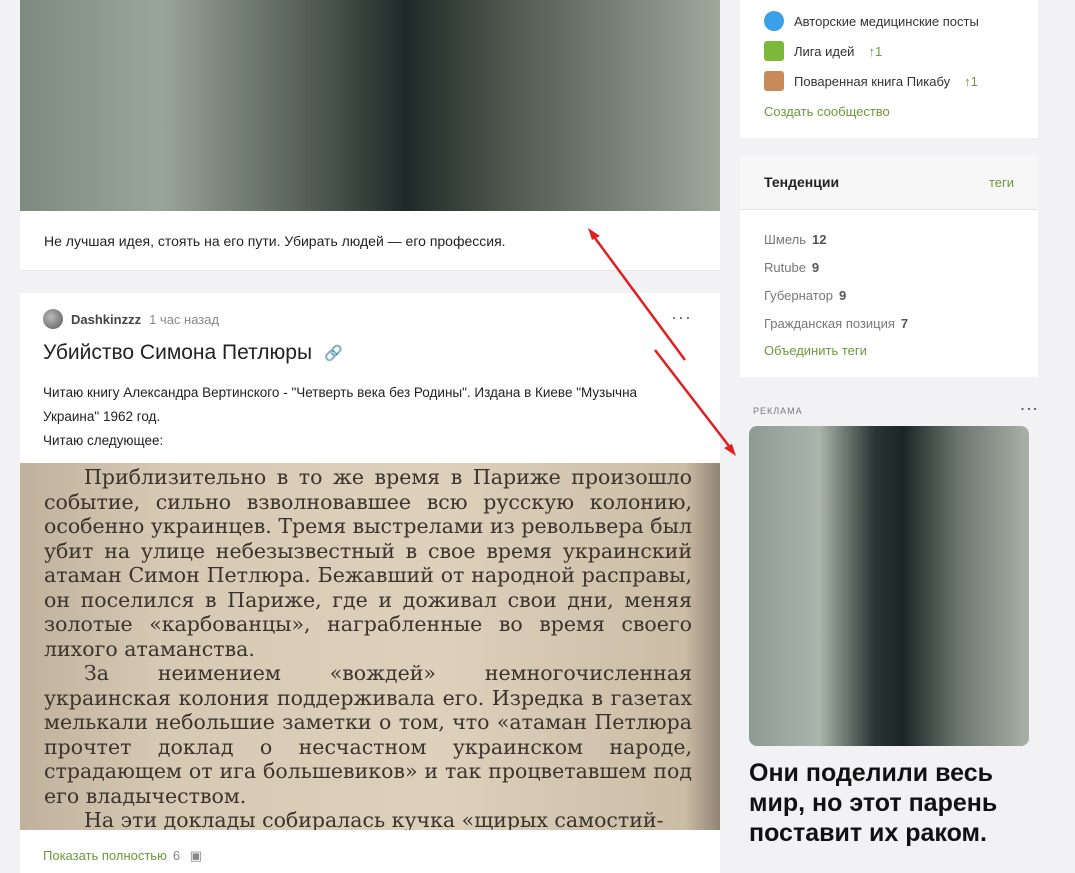 The height and width of the screenshot is (873, 1075). What do you see at coordinates (1029, 408) in the screenshot?
I see `ad-more-button: ⋮` at bounding box center [1029, 408].